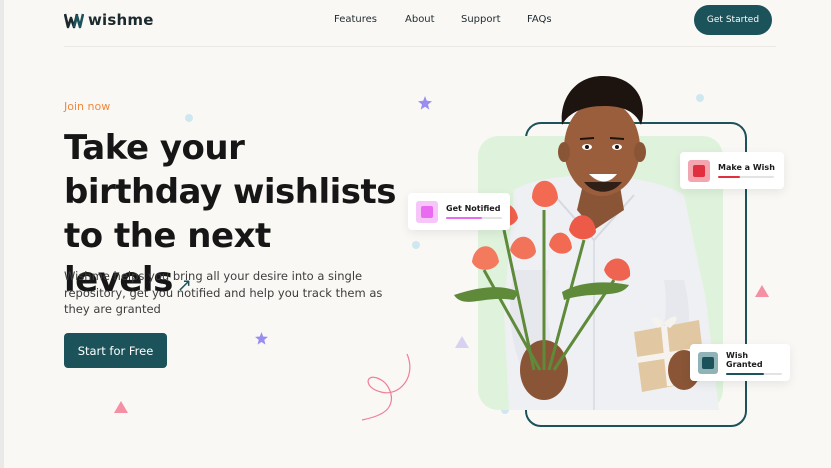  Describe the element at coordinates (87, 106) in the screenshot. I see `join-now-link: Join now` at that location.